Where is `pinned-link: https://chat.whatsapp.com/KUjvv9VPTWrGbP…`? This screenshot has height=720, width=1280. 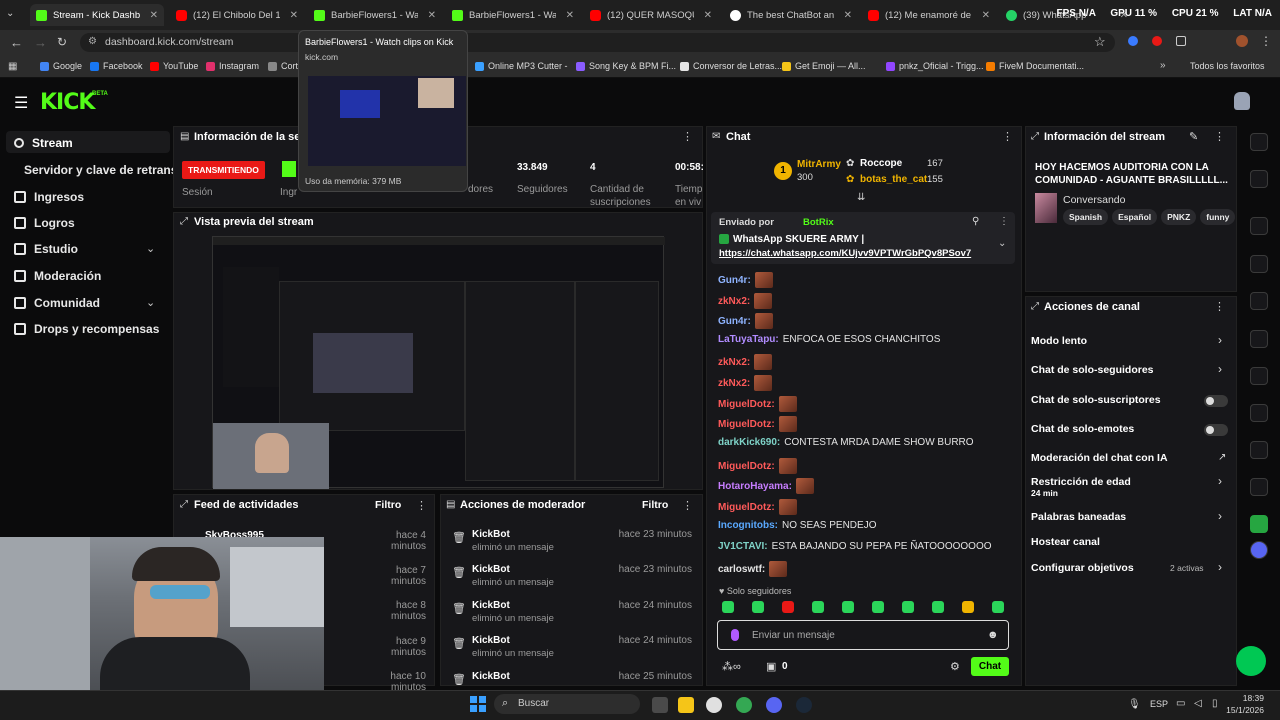 pinned-link: https://chat.whatsapp.com/KUjvv9VPTWrGbP… is located at coordinates (845, 253).